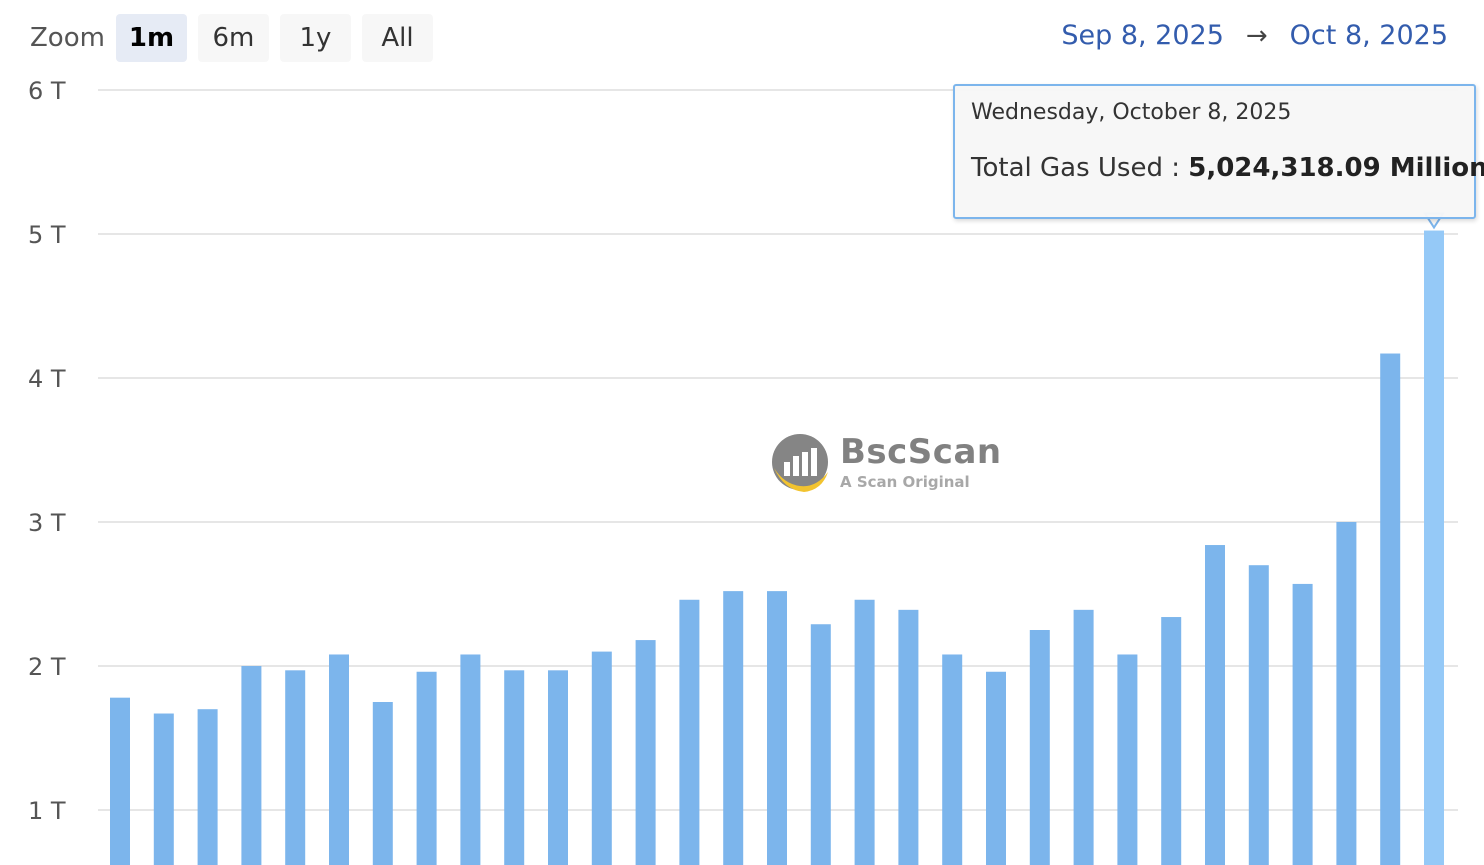 Image resolution: width=1484 pixels, height=865 pixels. Describe the element at coordinates (1080, 168) in the screenshot. I see `tooltip-label: Total Gas Used :` at that location.